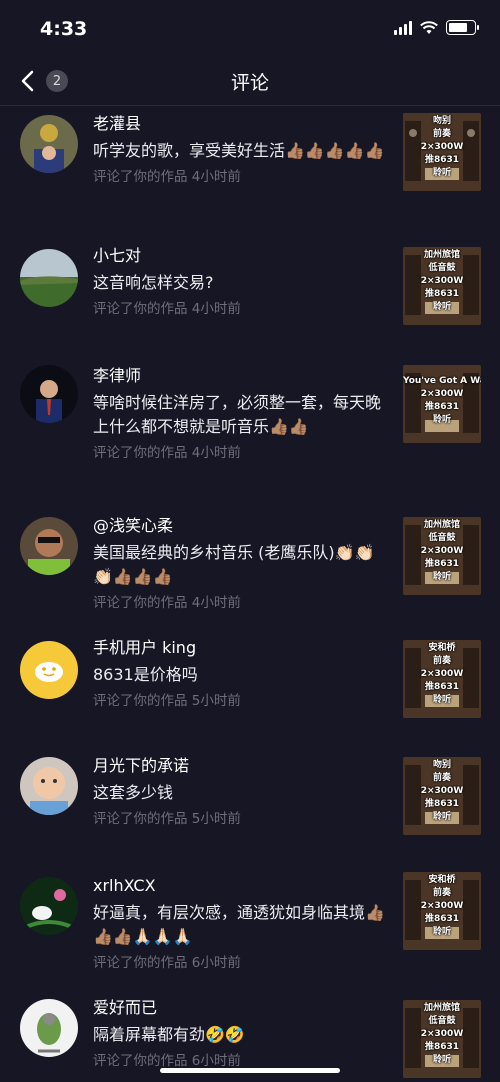 Image resolution: width=500 pixels, height=1082 pixels. Describe the element at coordinates (240, 124) in the screenshot. I see `username: 老灌县` at that location.